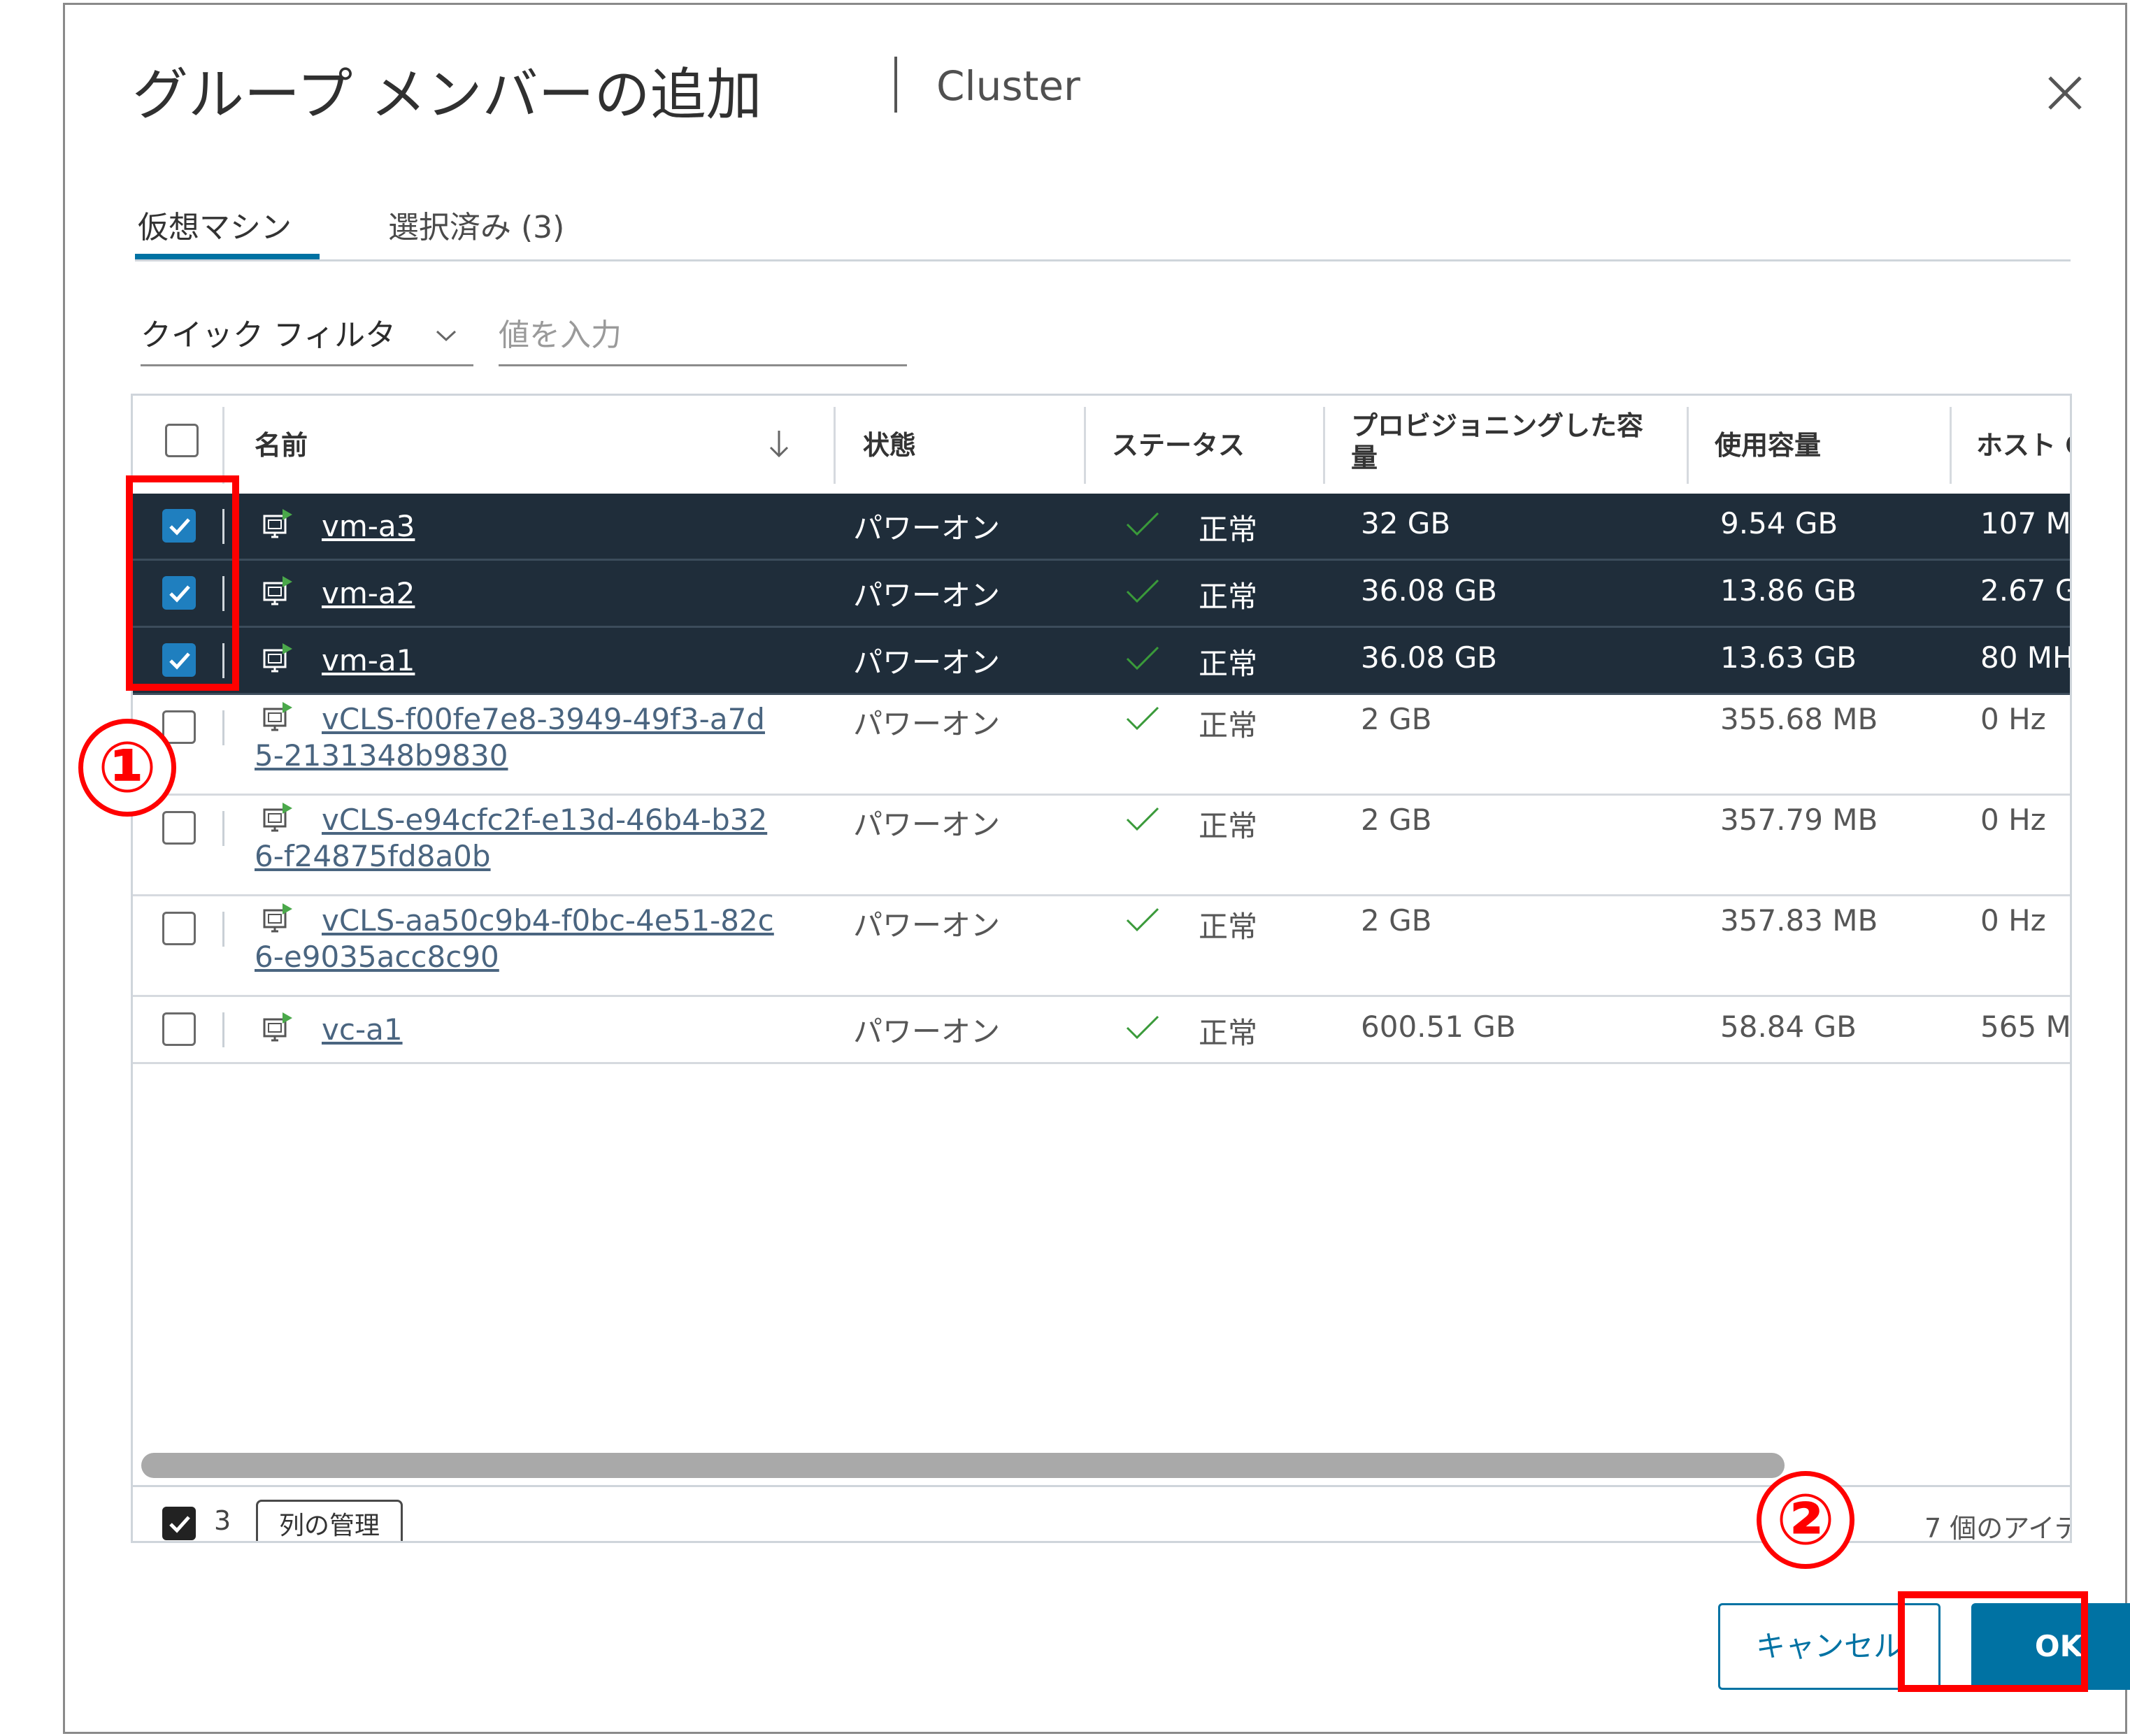  I want to click on vm-name-link: vCLS-e94cfc2f-e13d-46b4-b32, so click(544, 820).